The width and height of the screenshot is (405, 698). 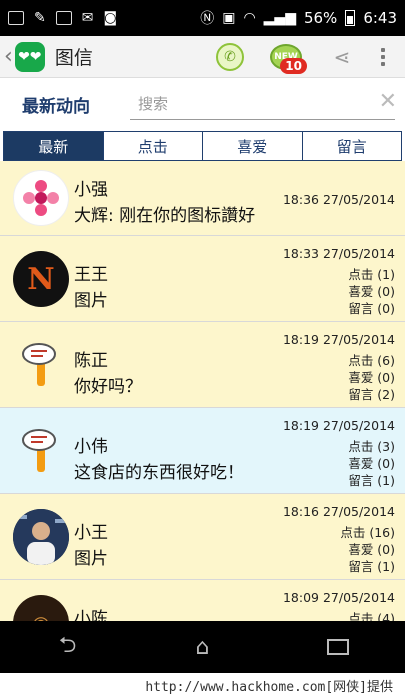 I want to click on watermark-footer: http://www.hackhome.com[网侠]提供, so click(x=202, y=685).